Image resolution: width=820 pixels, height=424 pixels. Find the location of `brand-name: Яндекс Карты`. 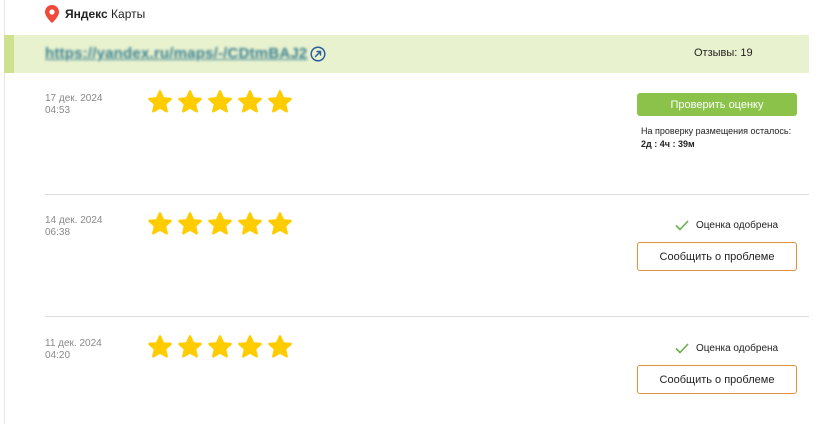

brand-name: Яндекс Карты is located at coordinates (105, 14).